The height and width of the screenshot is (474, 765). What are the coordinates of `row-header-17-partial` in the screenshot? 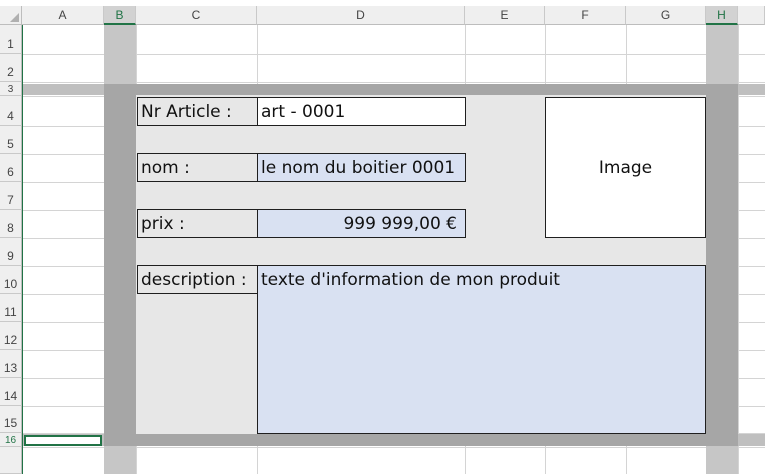 It's located at (11, 460).